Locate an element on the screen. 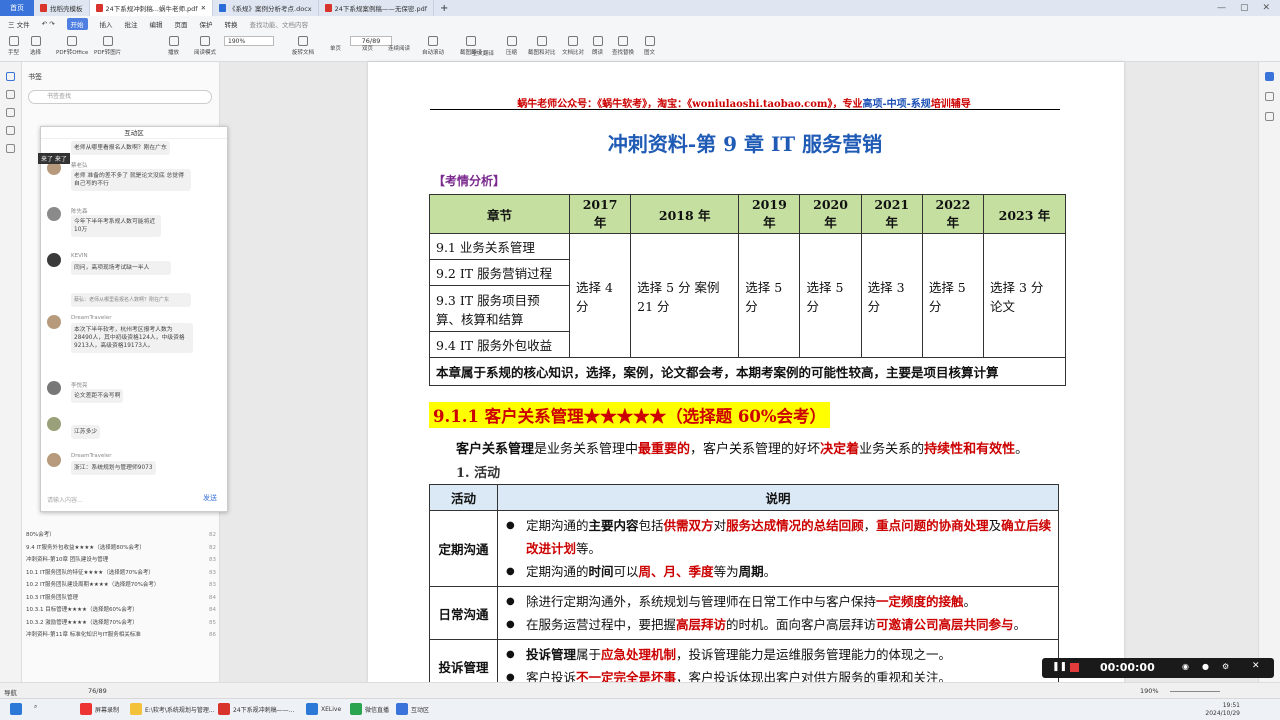 Image resolution: width=1280 pixels, height=720 pixels. menu-search: 查找功能、文档内容 is located at coordinates (279, 24).